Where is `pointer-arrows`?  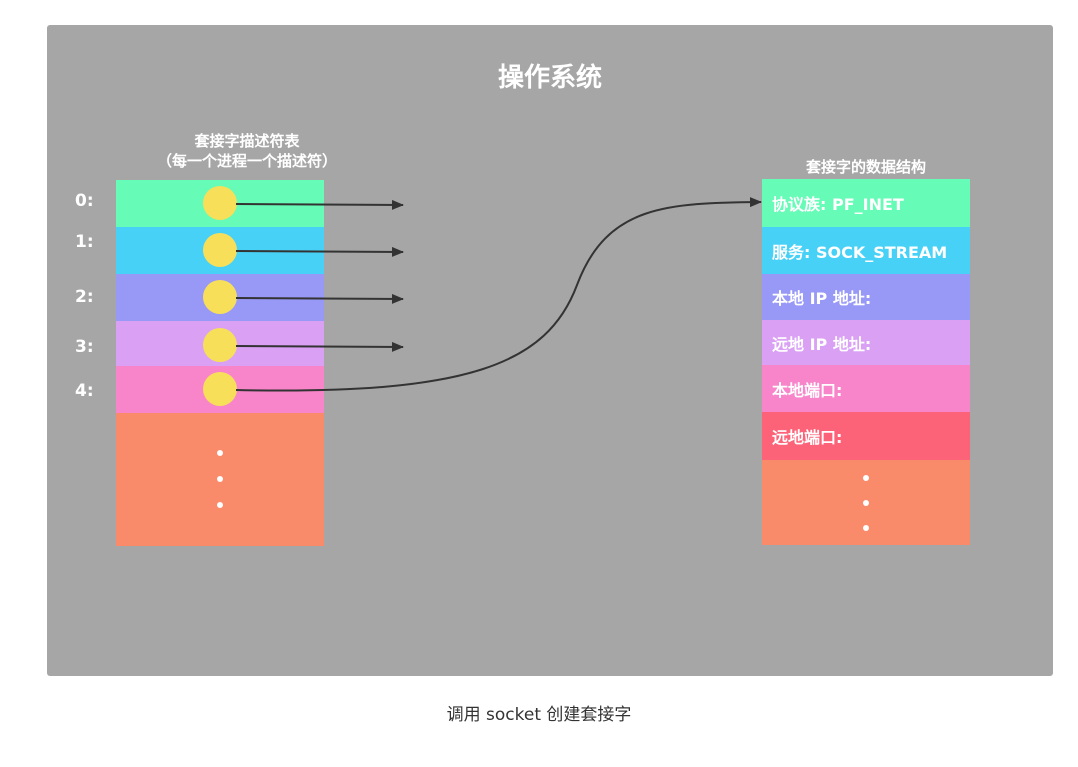 pointer-arrows is located at coordinates (498, 294).